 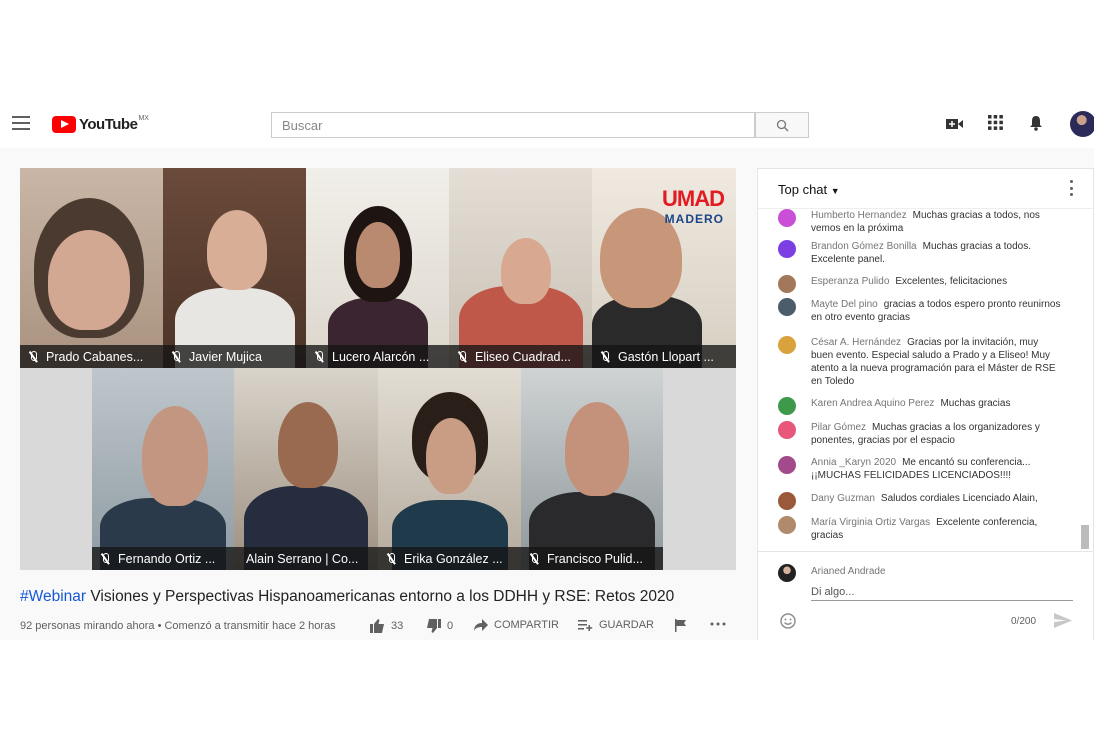 I want to click on save-label: GUARDAR, so click(x=627, y=625).